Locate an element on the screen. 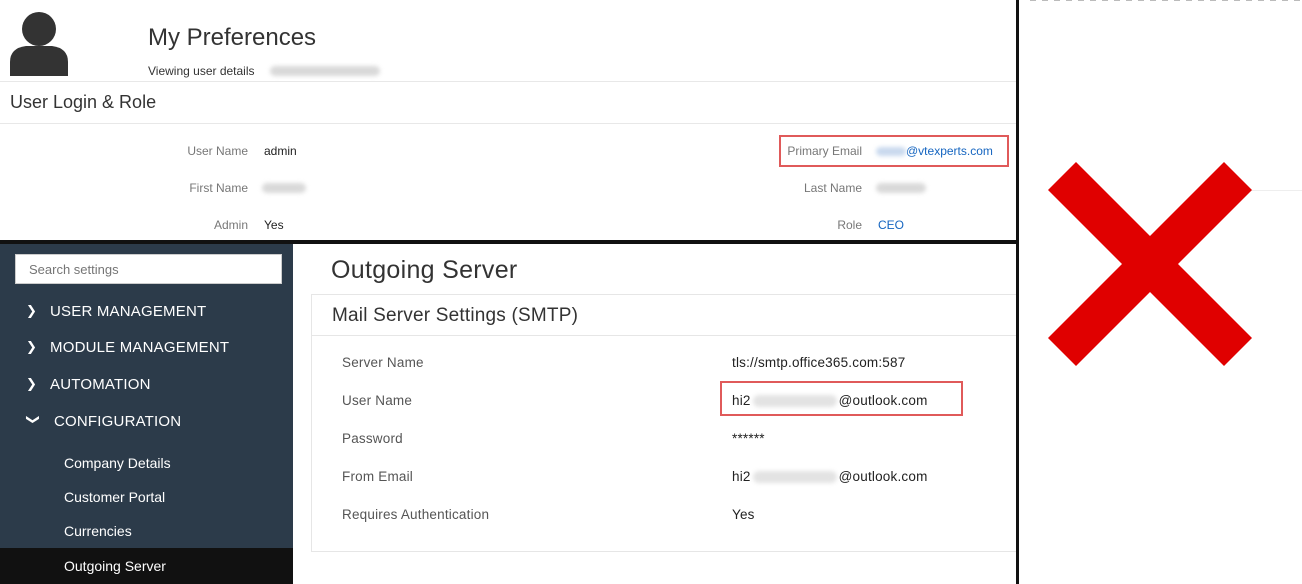 The width and height of the screenshot is (1302, 584). sidebar-section-label: AUTOMATION is located at coordinates (100, 384).